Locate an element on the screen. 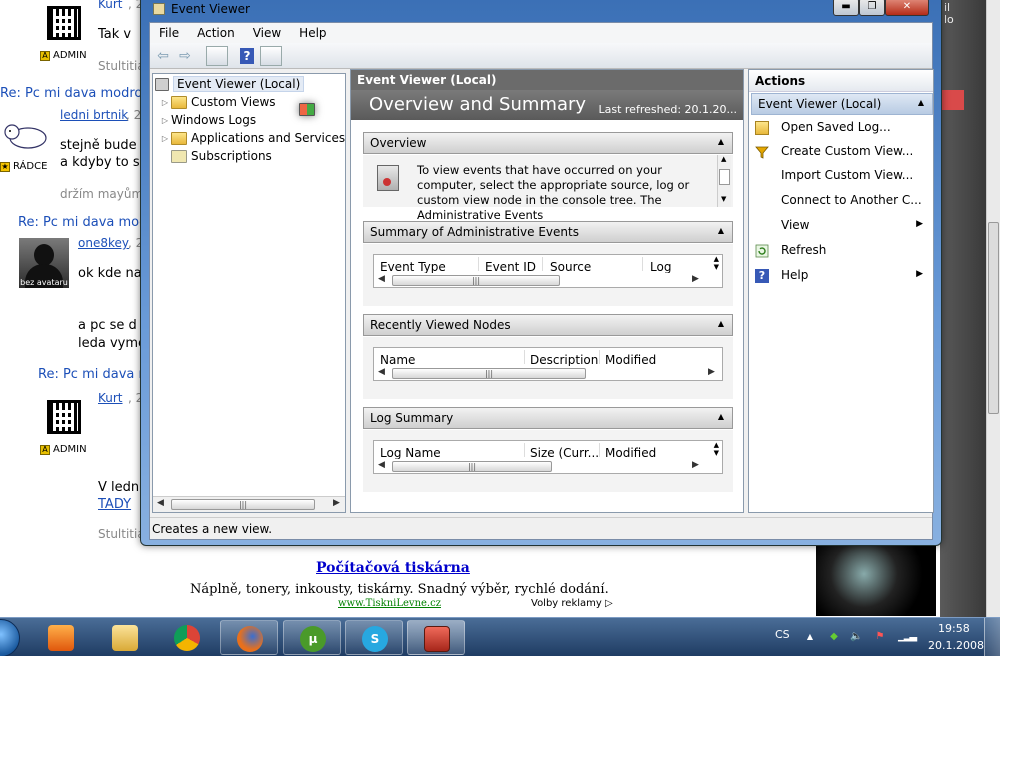 This screenshot has height=768, width=1024. show-hide-action-pane-icon is located at coordinates (271, 56).